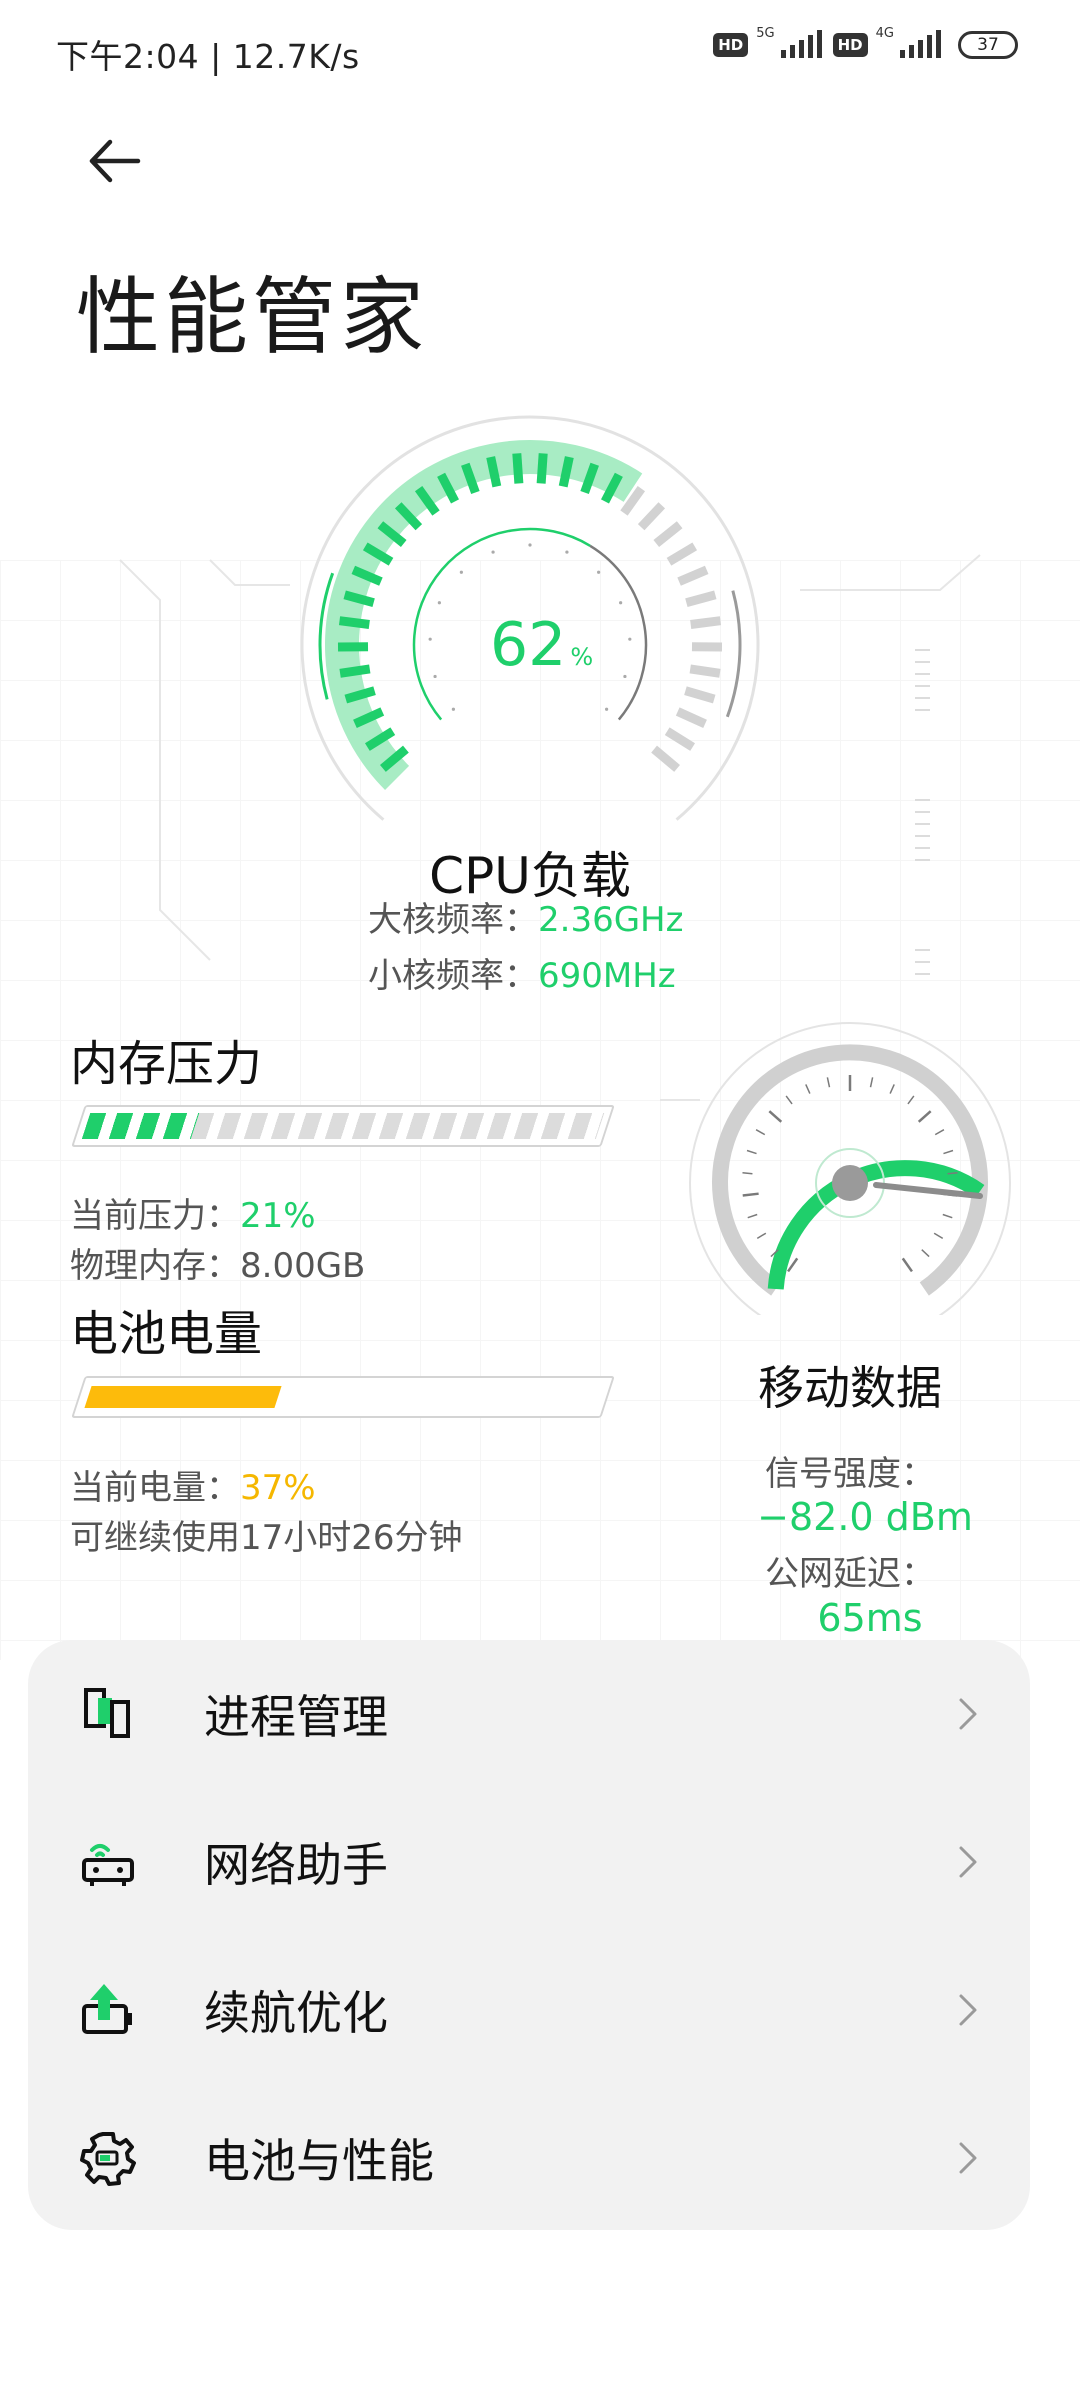  I want to click on menu-item-battery-performance: 电池与性能, so click(529, 2158).